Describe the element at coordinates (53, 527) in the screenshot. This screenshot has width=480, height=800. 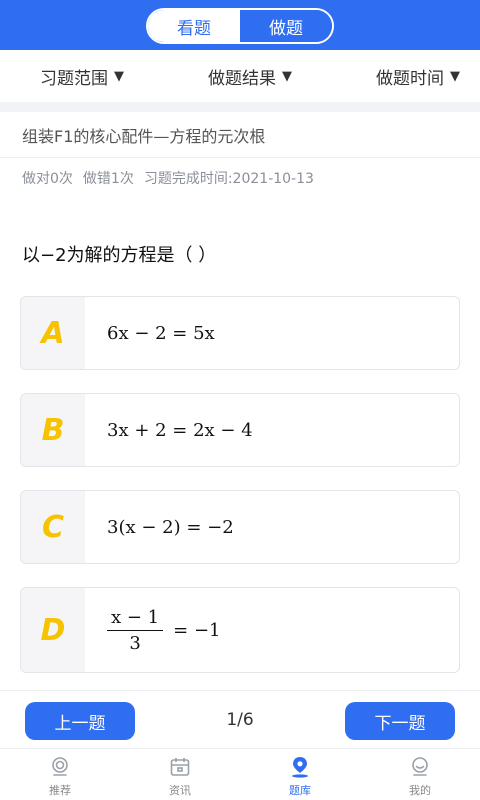
I see `option-letter: C` at that location.